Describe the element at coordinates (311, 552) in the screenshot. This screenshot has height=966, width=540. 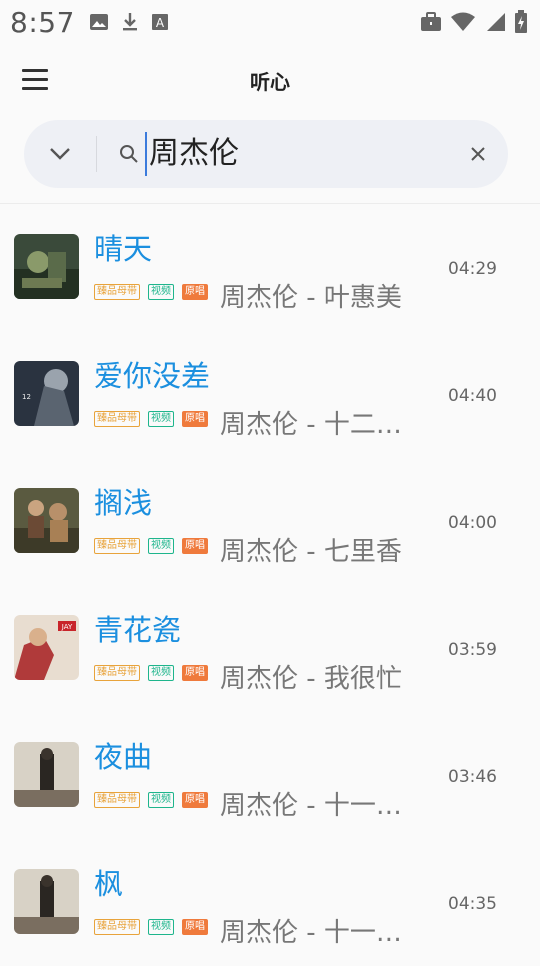
I see `song-artist: 周杰伦 - 七里香` at that location.